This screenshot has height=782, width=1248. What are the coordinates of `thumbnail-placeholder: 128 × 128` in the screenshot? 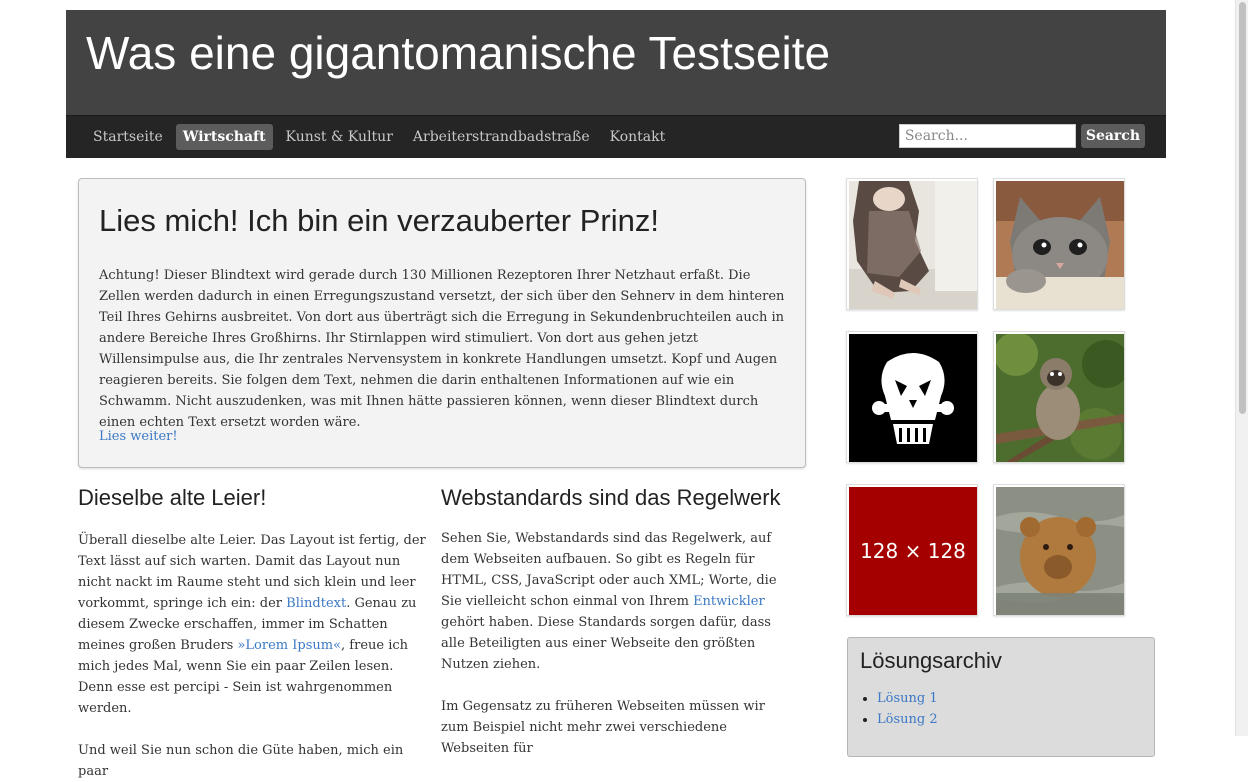 It's located at (912, 550).